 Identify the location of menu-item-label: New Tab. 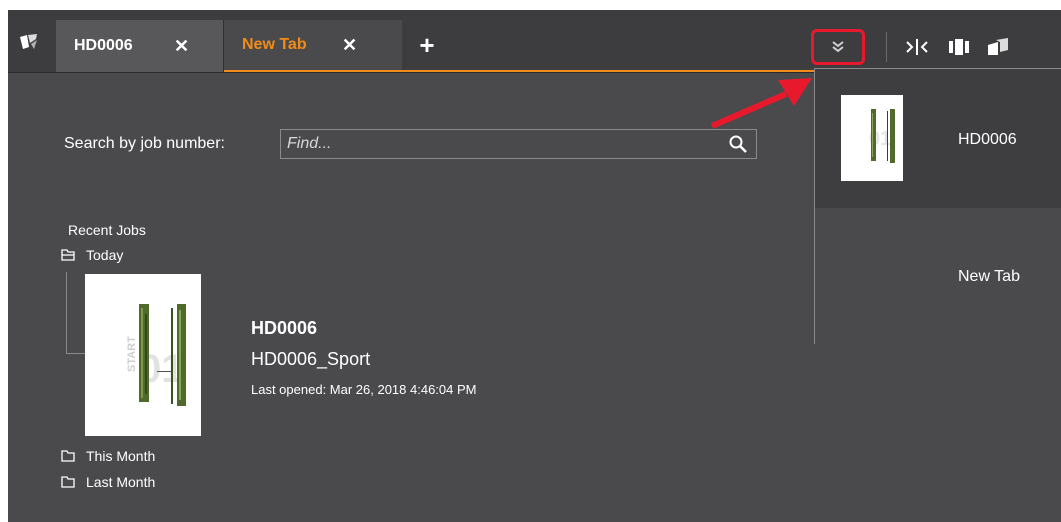
(989, 276).